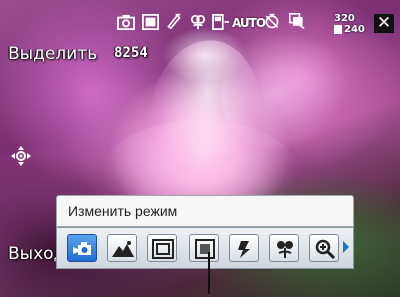  What do you see at coordinates (150, 22) in the screenshot?
I see `white-balance-icon` at bounding box center [150, 22].